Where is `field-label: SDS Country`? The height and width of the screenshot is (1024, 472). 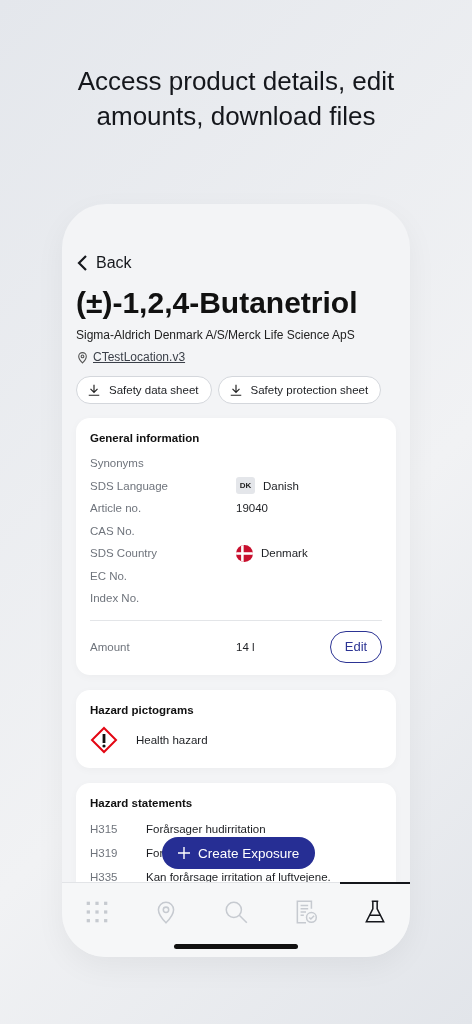 field-label: SDS Country is located at coordinates (124, 553).